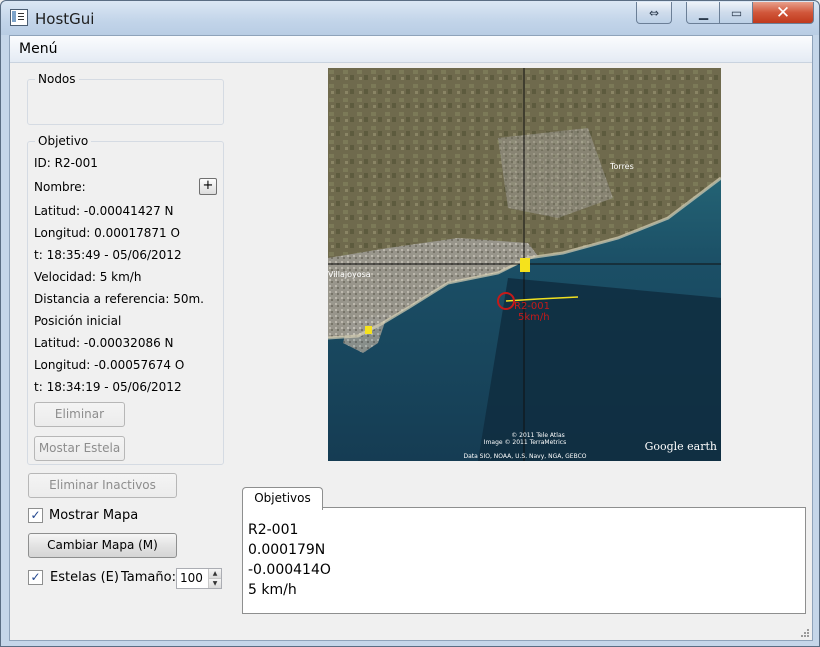 The width and height of the screenshot is (820, 647). What do you see at coordinates (525, 442) in the screenshot?
I see `map-copyright-2: Image © 2011 TerraMetrics` at bounding box center [525, 442].